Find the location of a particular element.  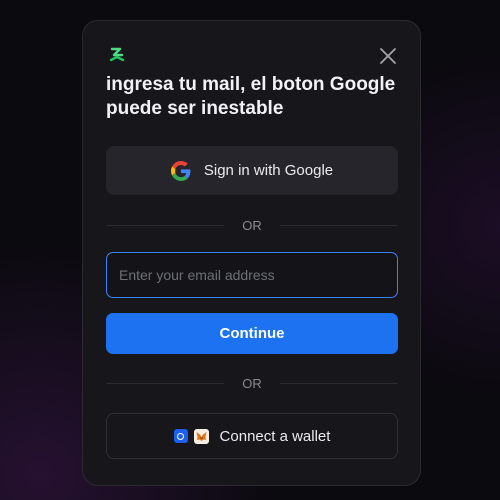

wallet-button-label: Connect a wallet is located at coordinates (275, 436).